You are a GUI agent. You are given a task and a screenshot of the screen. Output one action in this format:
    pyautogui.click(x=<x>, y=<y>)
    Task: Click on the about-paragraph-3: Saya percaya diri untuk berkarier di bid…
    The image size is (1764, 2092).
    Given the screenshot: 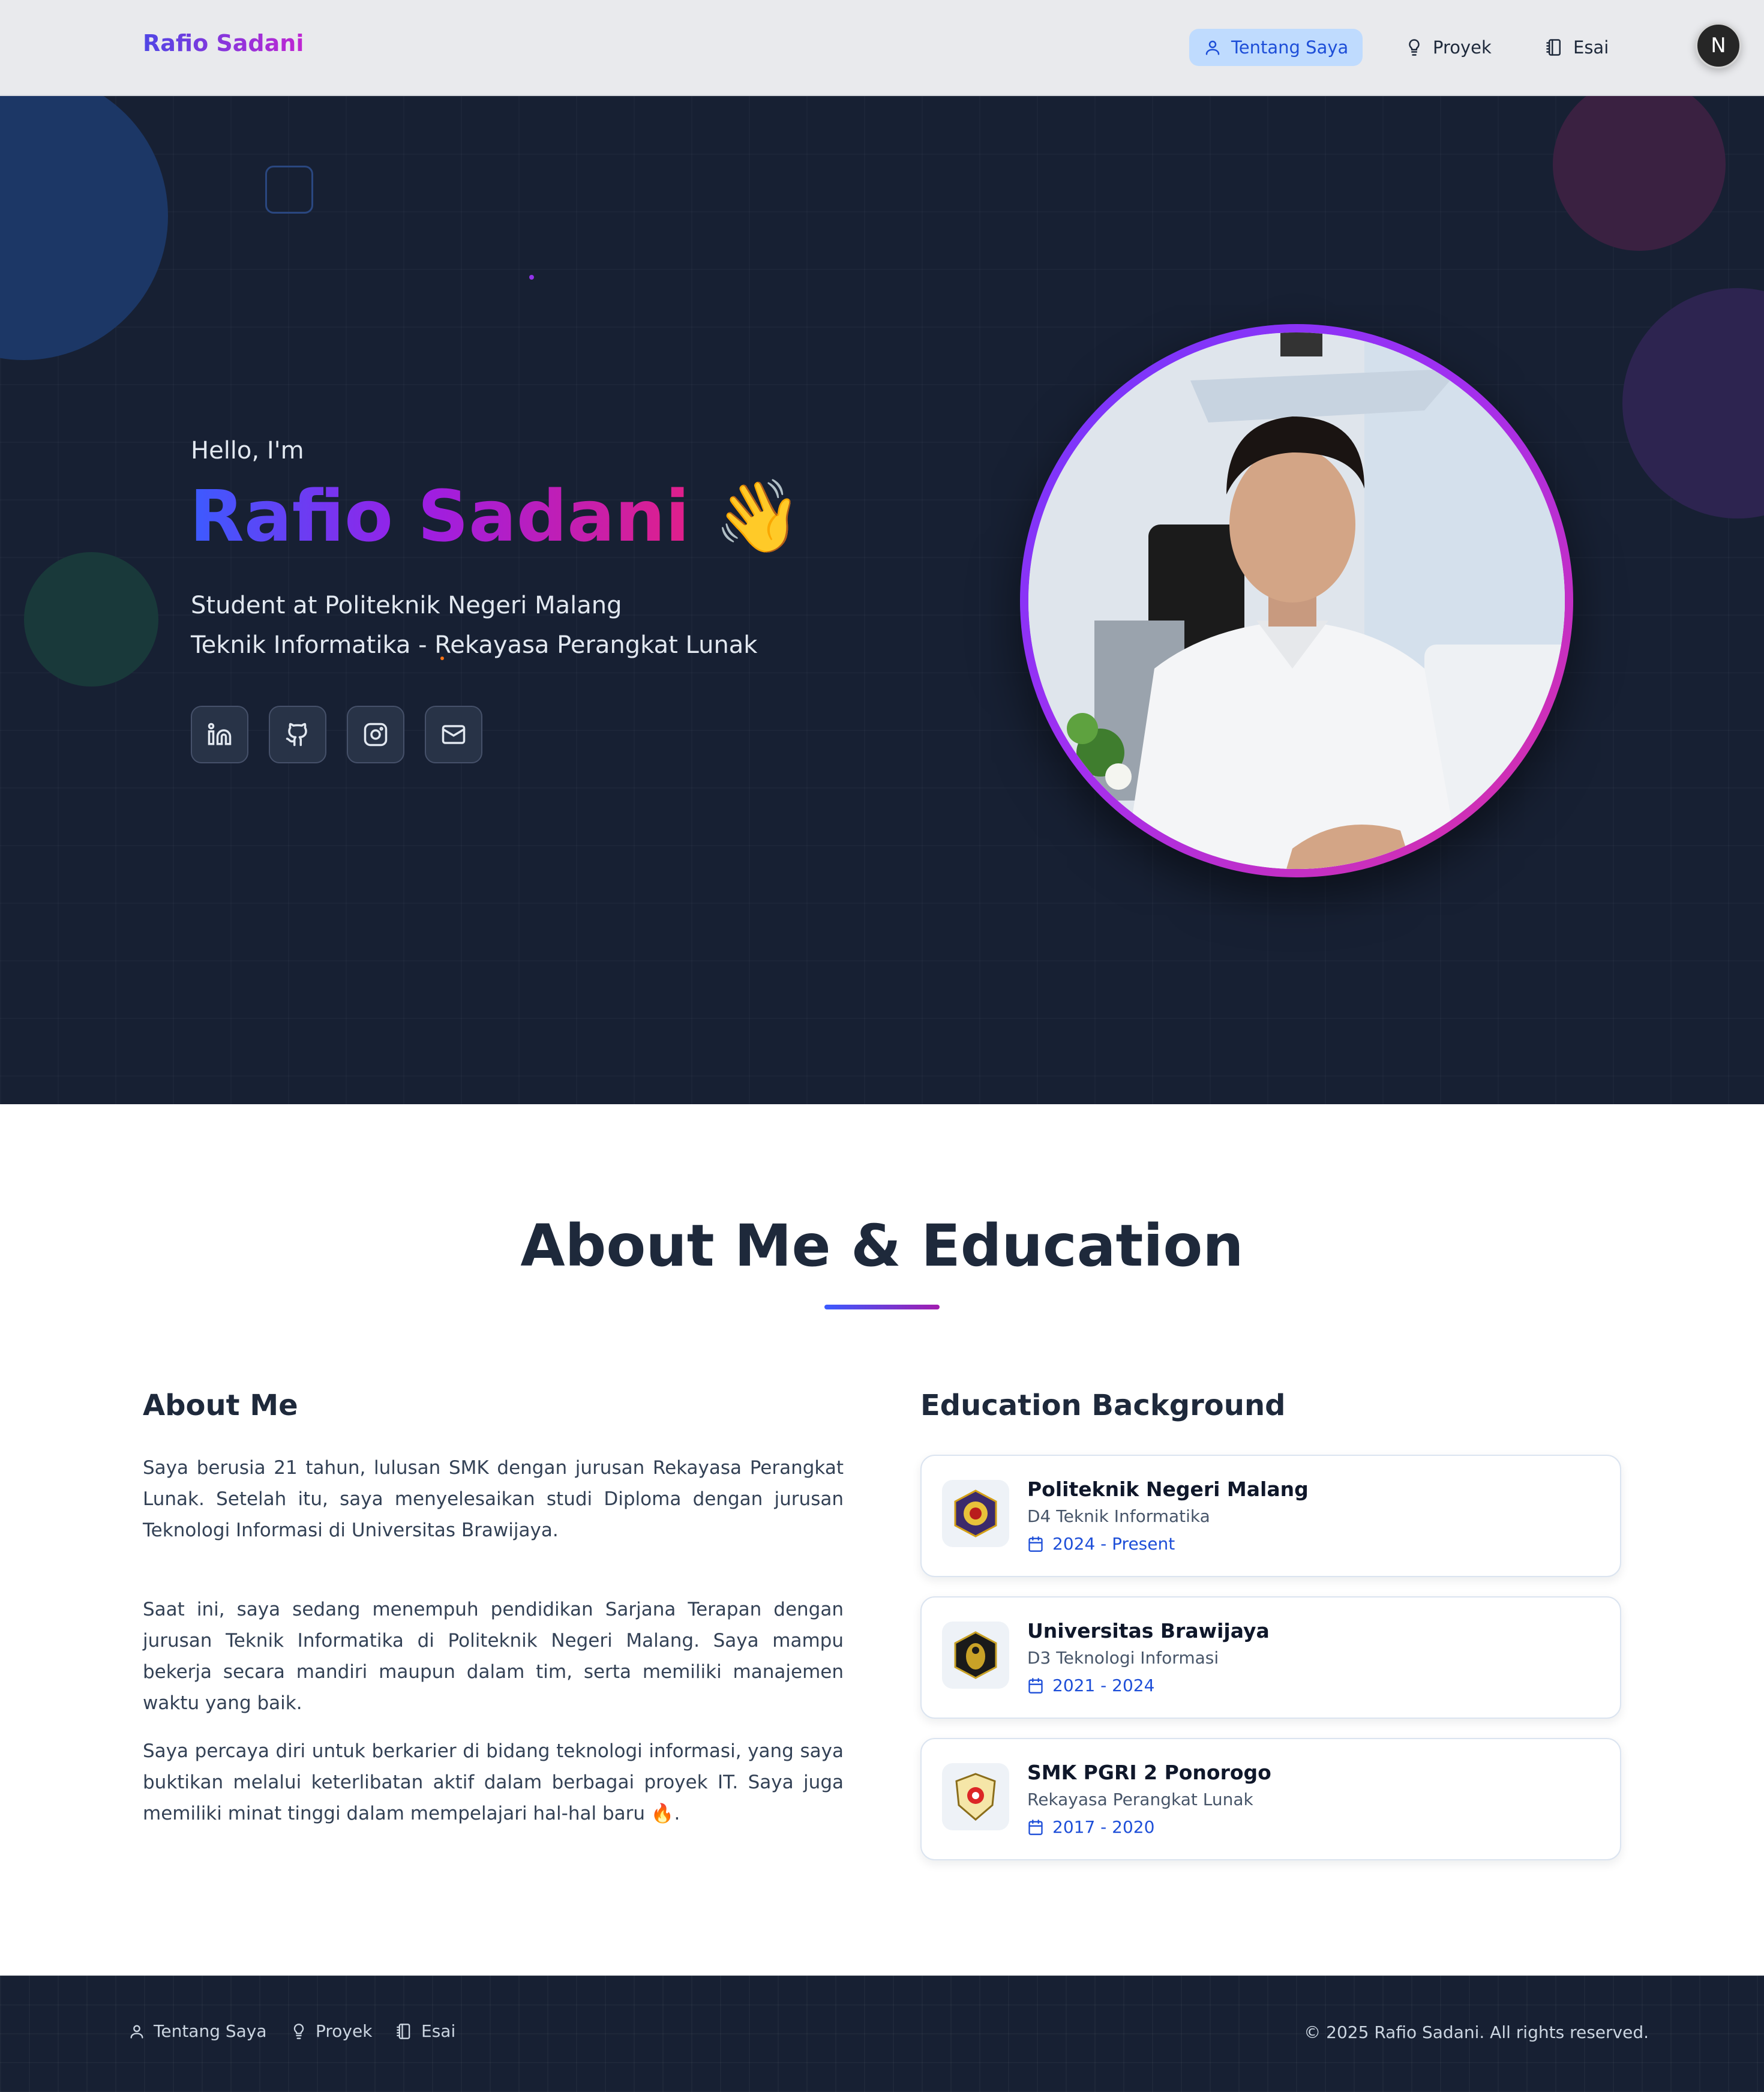 What is the action you would take?
    pyautogui.click(x=493, y=1782)
    